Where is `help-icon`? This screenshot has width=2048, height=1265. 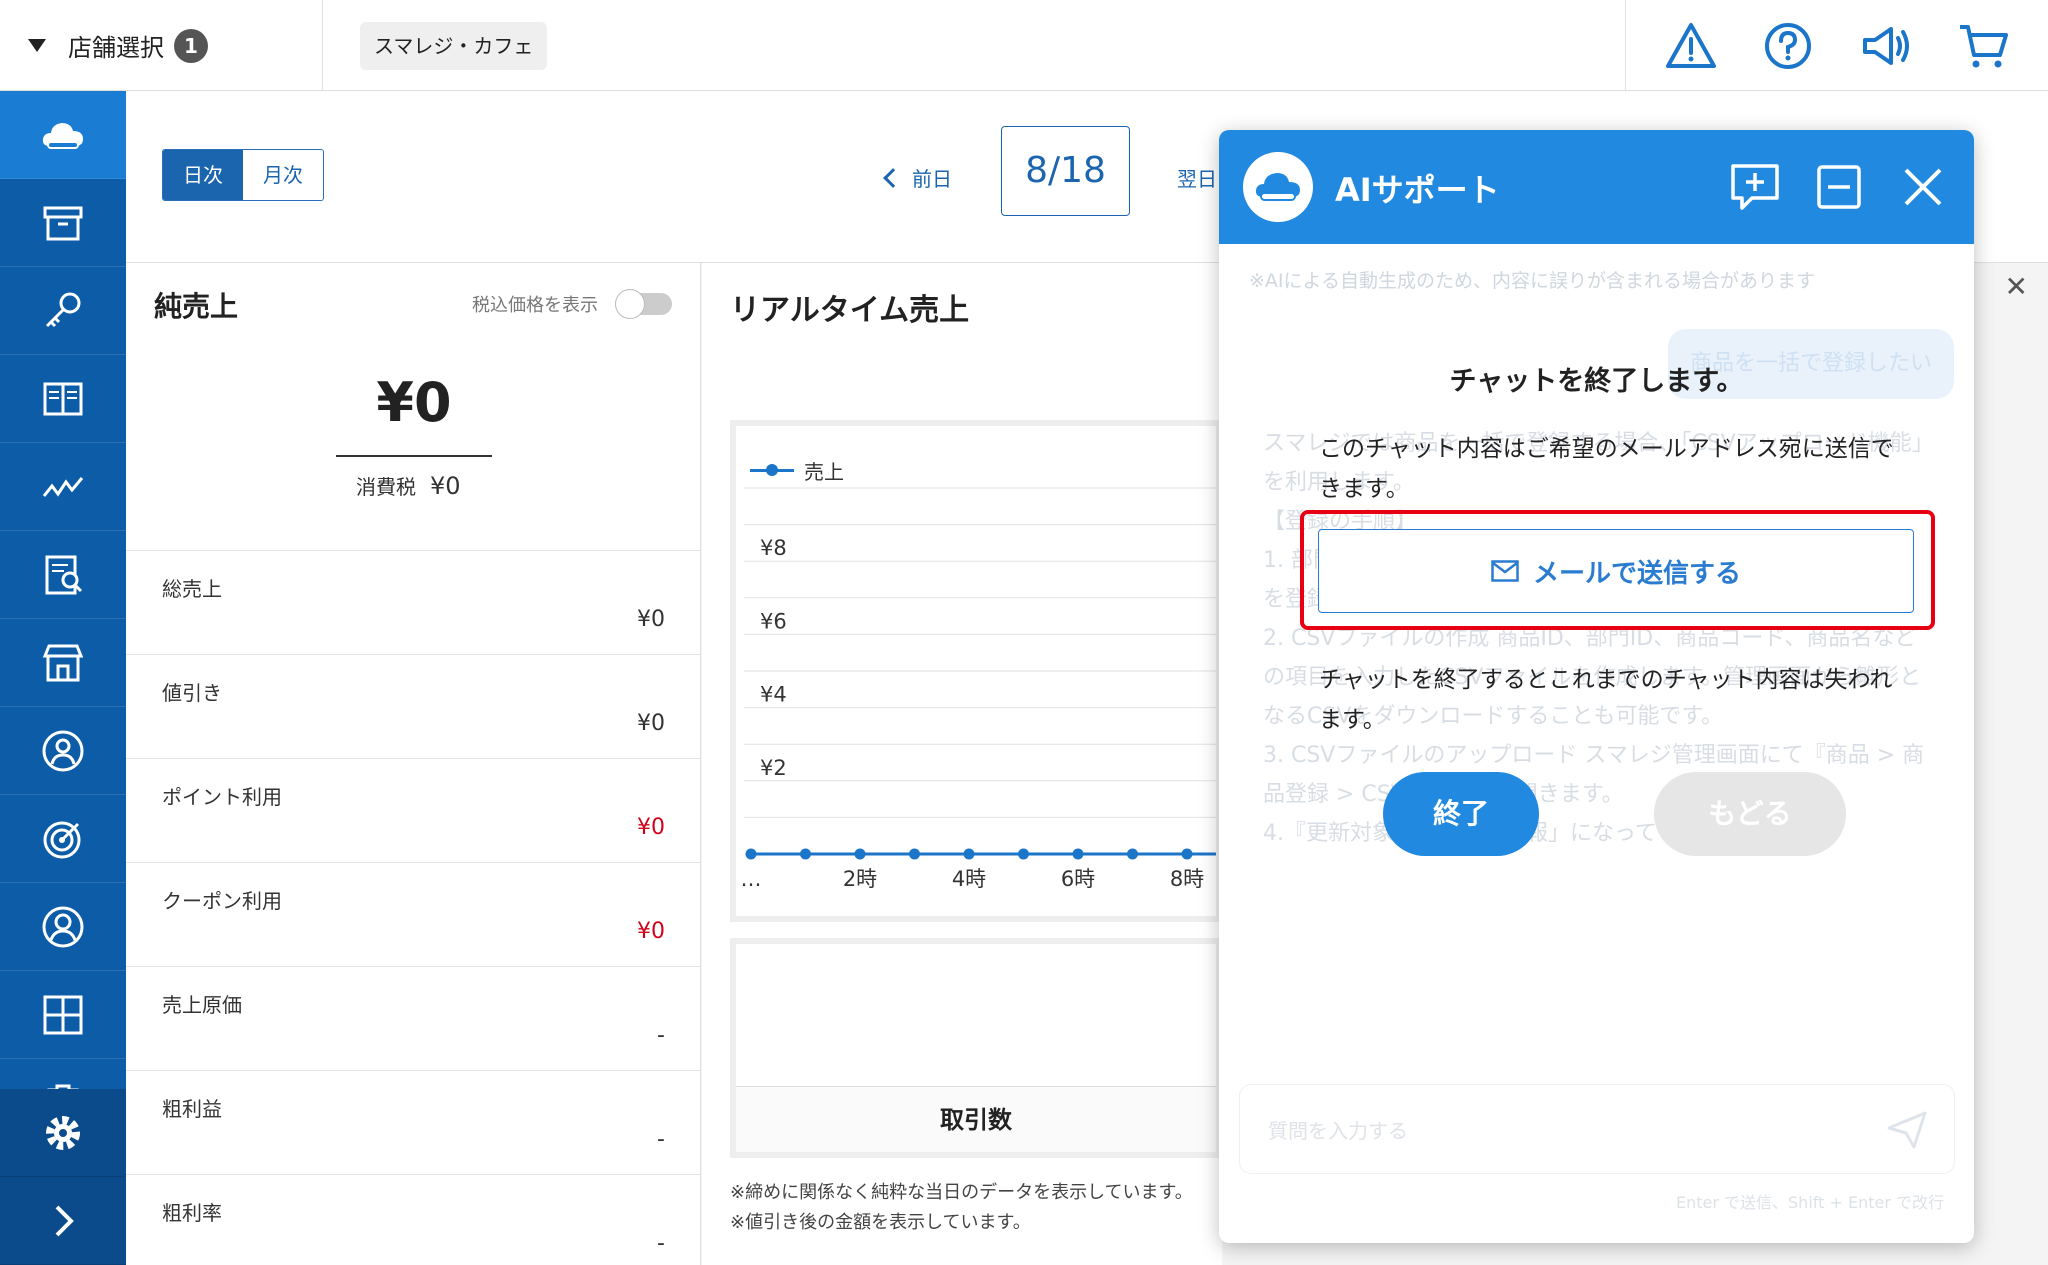 help-icon is located at coordinates (1788, 46).